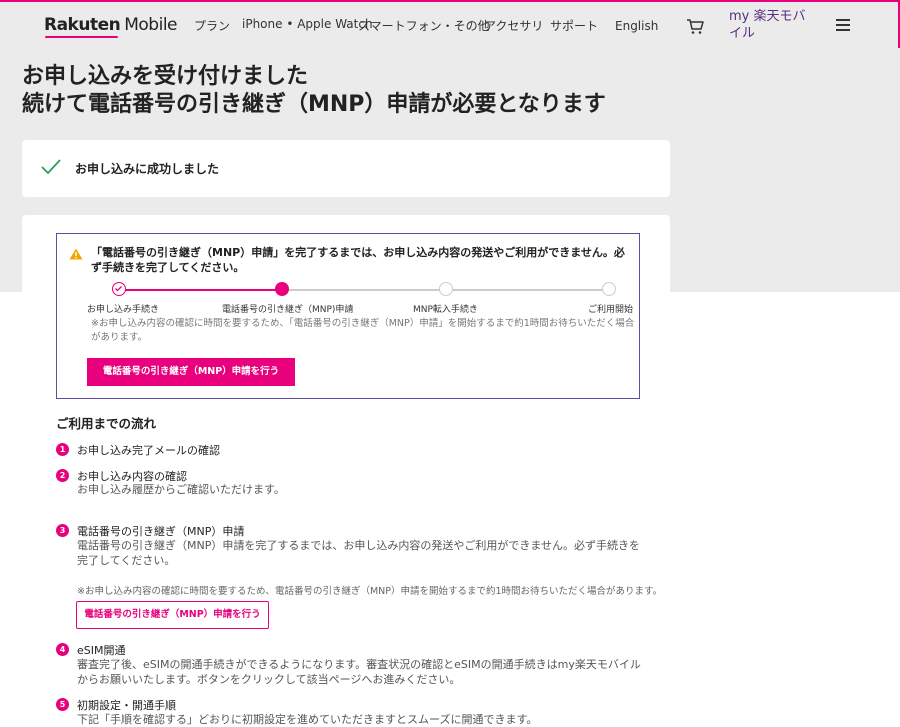 The width and height of the screenshot is (900, 727). I want to click on mnp-apply-button: 電話番号の引き継ぎ（MNP）申請を行う, so click(191, 372).